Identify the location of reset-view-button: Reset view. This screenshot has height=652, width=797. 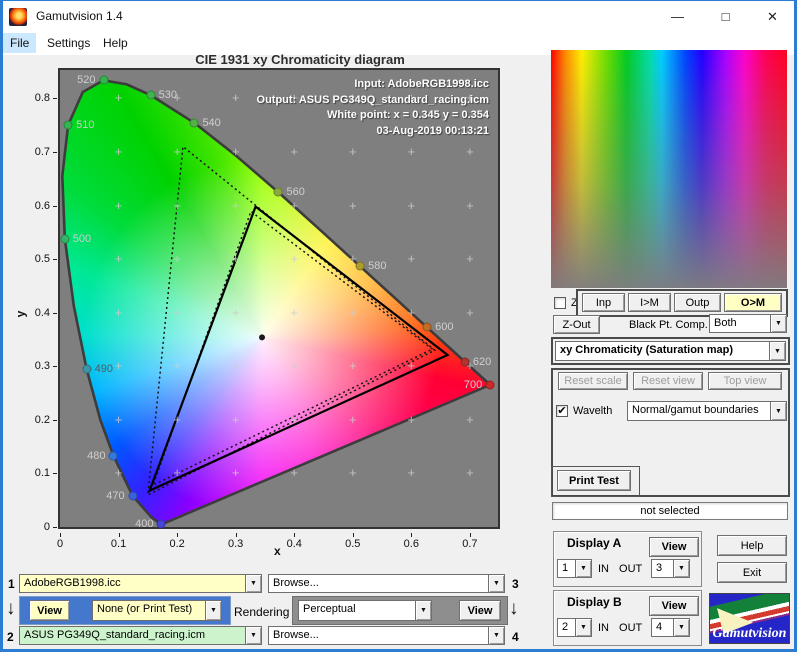
(668, 381).